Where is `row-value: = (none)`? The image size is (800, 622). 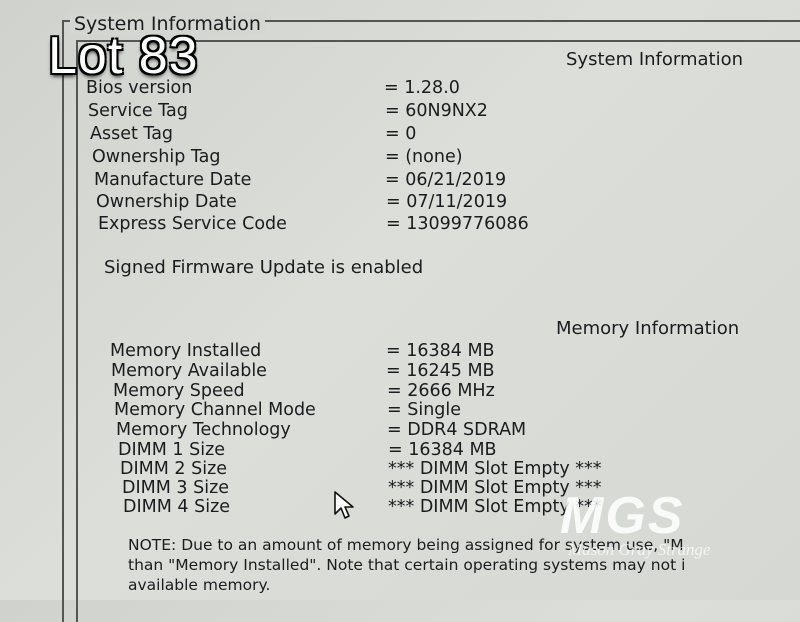
row-value: = (none) is located at coordinates (424, 157).